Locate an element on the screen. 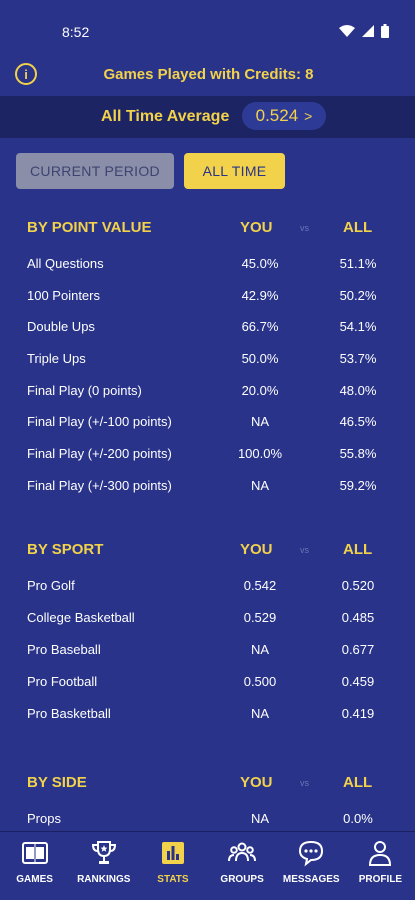 This screenshot has width=415, height=900. nav-label: MESSAGES is located at coordinates (311, 879).